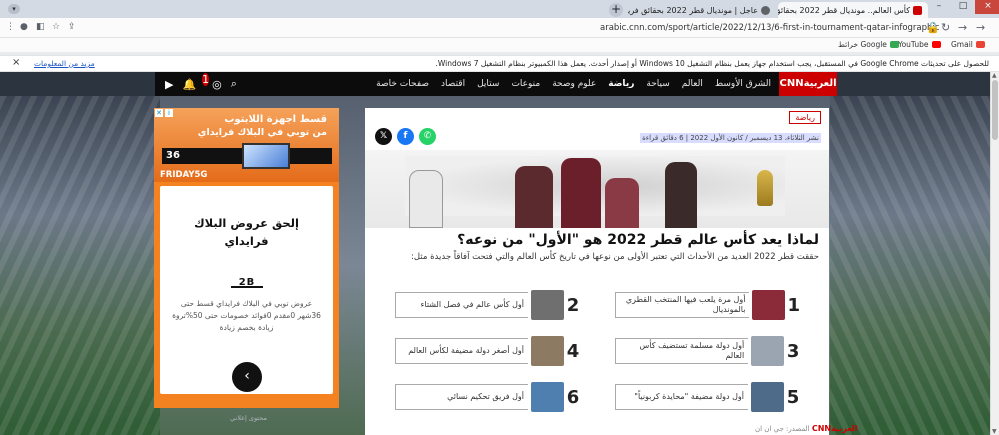 Image resolution: width=999 pixels, height=435 pixels. Describe the element at coordinates (206, 79) in the screenshot. I see `notification-badge: 1` at that location.